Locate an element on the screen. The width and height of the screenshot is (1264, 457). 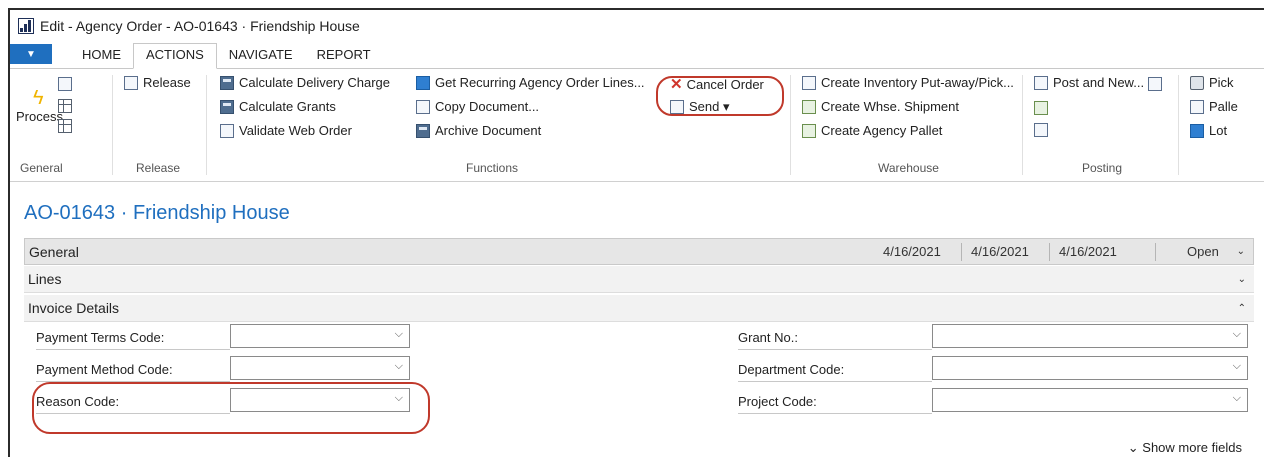
validate-web-order-button: Validate Web Order is located at coordinates (286, 130).